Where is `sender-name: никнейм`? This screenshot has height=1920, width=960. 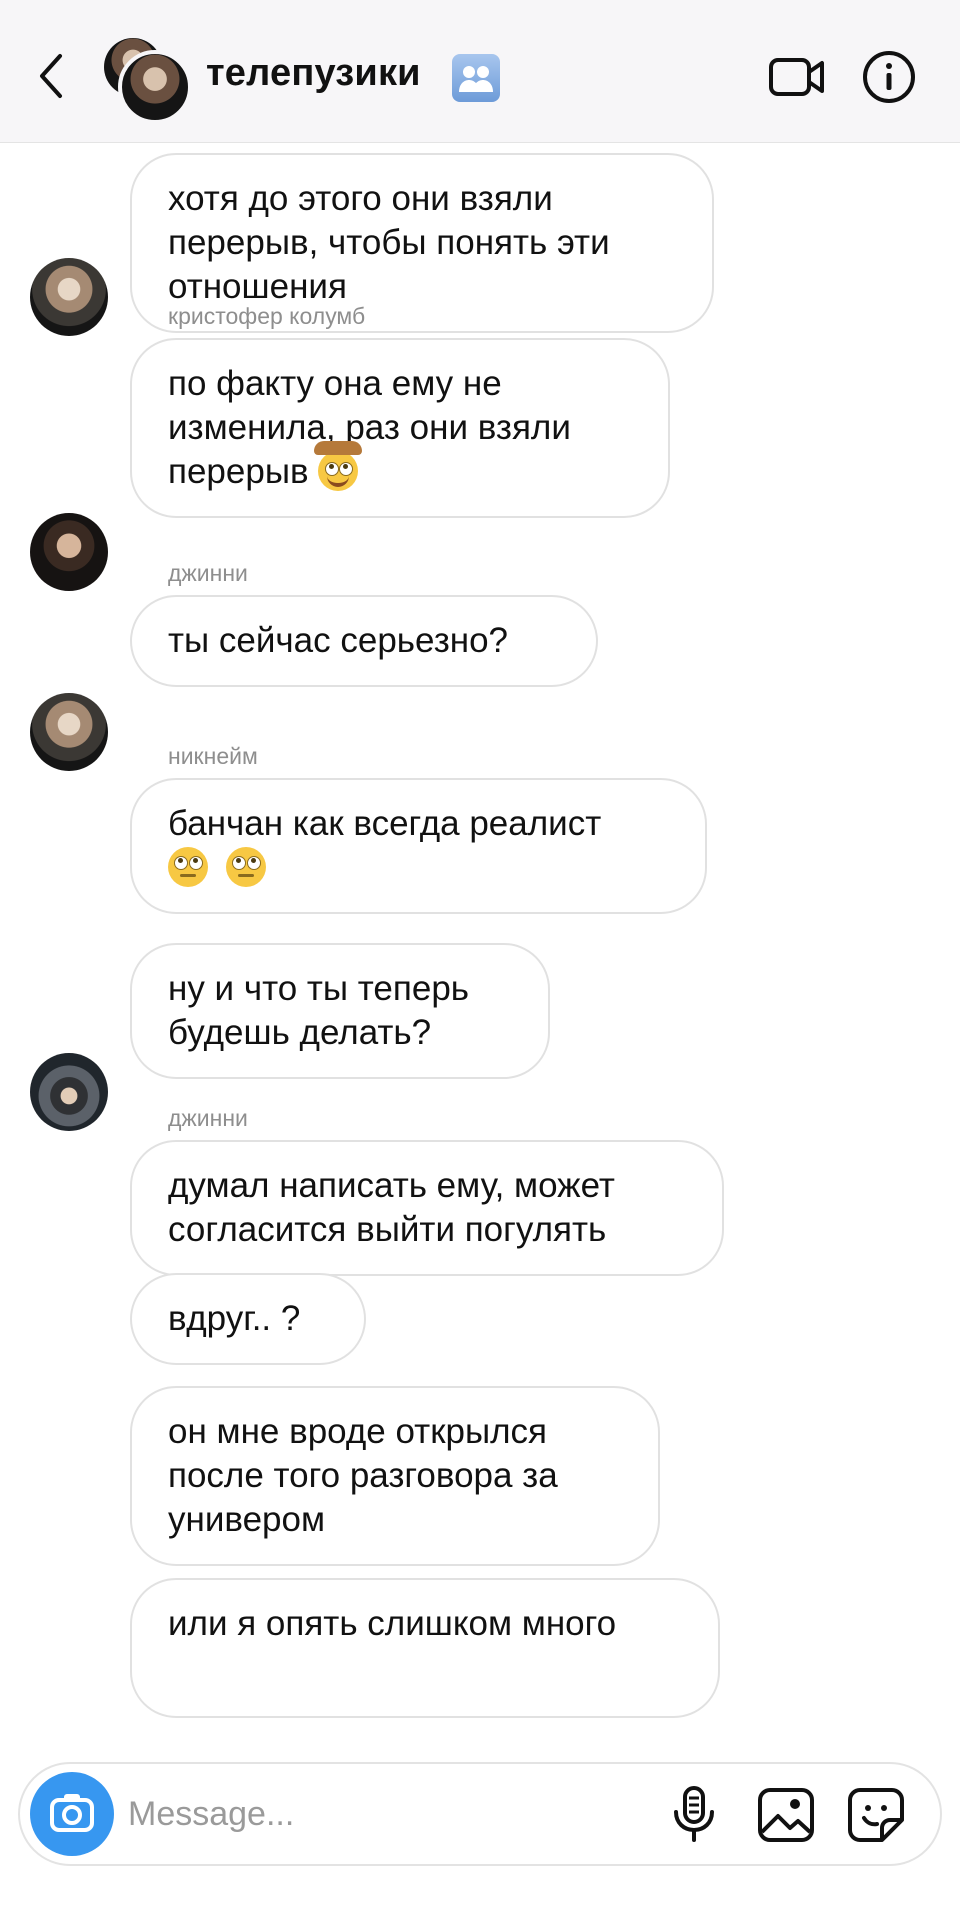
sender-name: никнейм is located at coordinates (213, 756).